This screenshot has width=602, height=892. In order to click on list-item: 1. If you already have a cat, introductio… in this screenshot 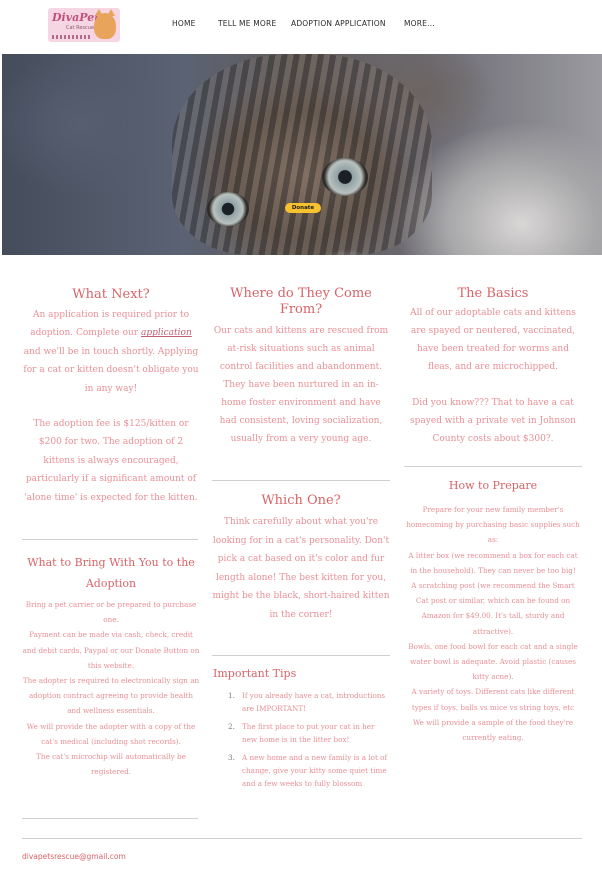, I will do `click(307, 702)`.